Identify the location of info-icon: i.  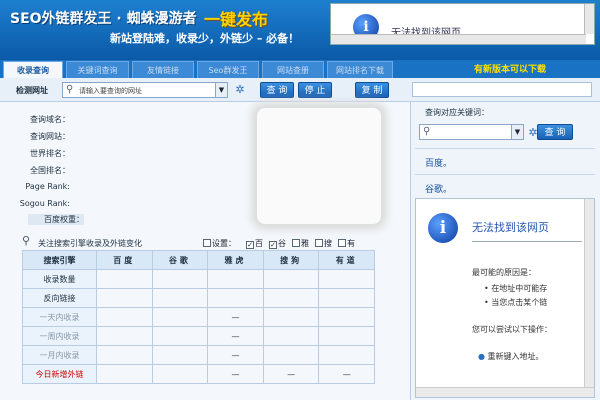
(443, 228).